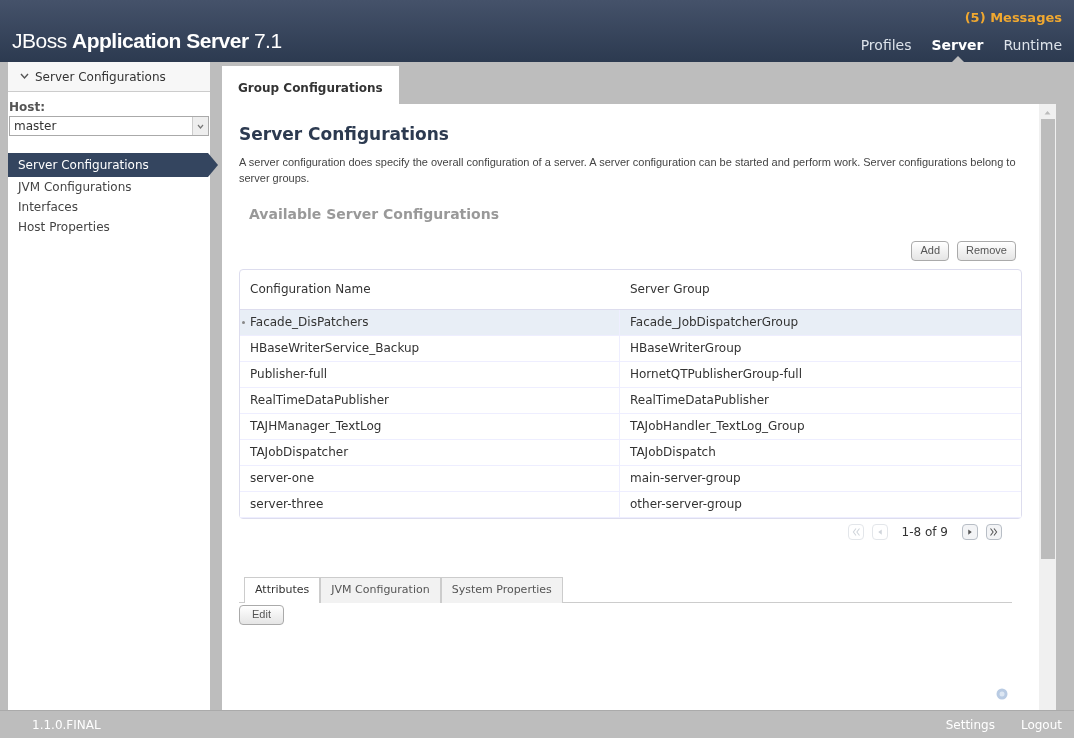  I want to click on sidebar-item: Server Configurations, so click(113, 165).